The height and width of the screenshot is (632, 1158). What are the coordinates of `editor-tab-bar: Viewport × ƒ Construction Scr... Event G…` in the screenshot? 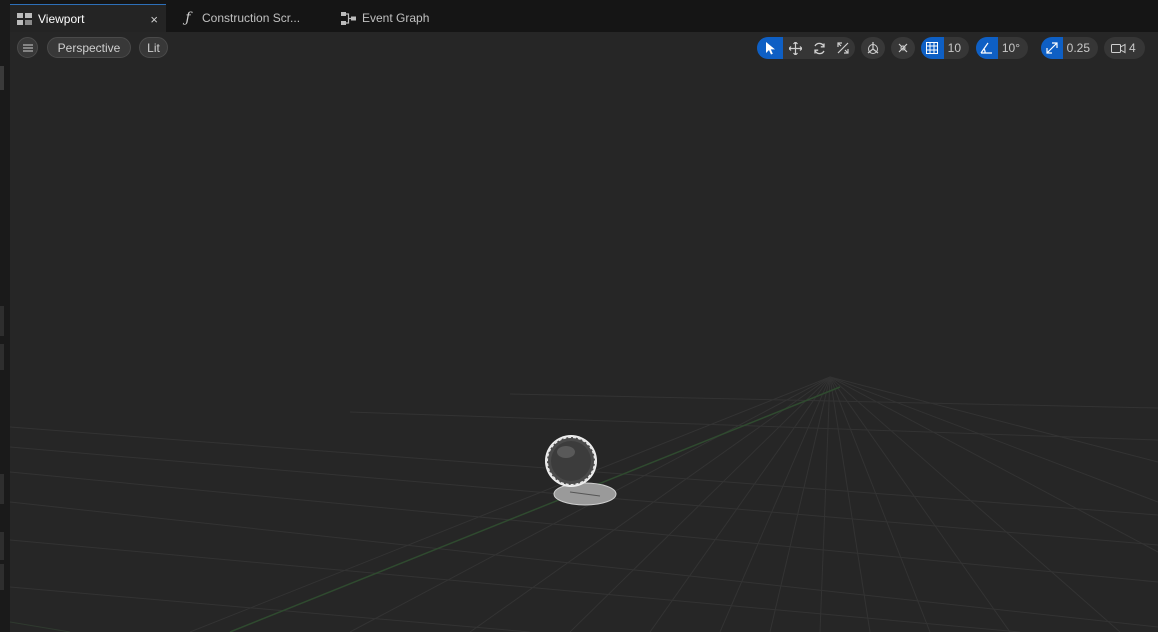 It's located at (584, 18).